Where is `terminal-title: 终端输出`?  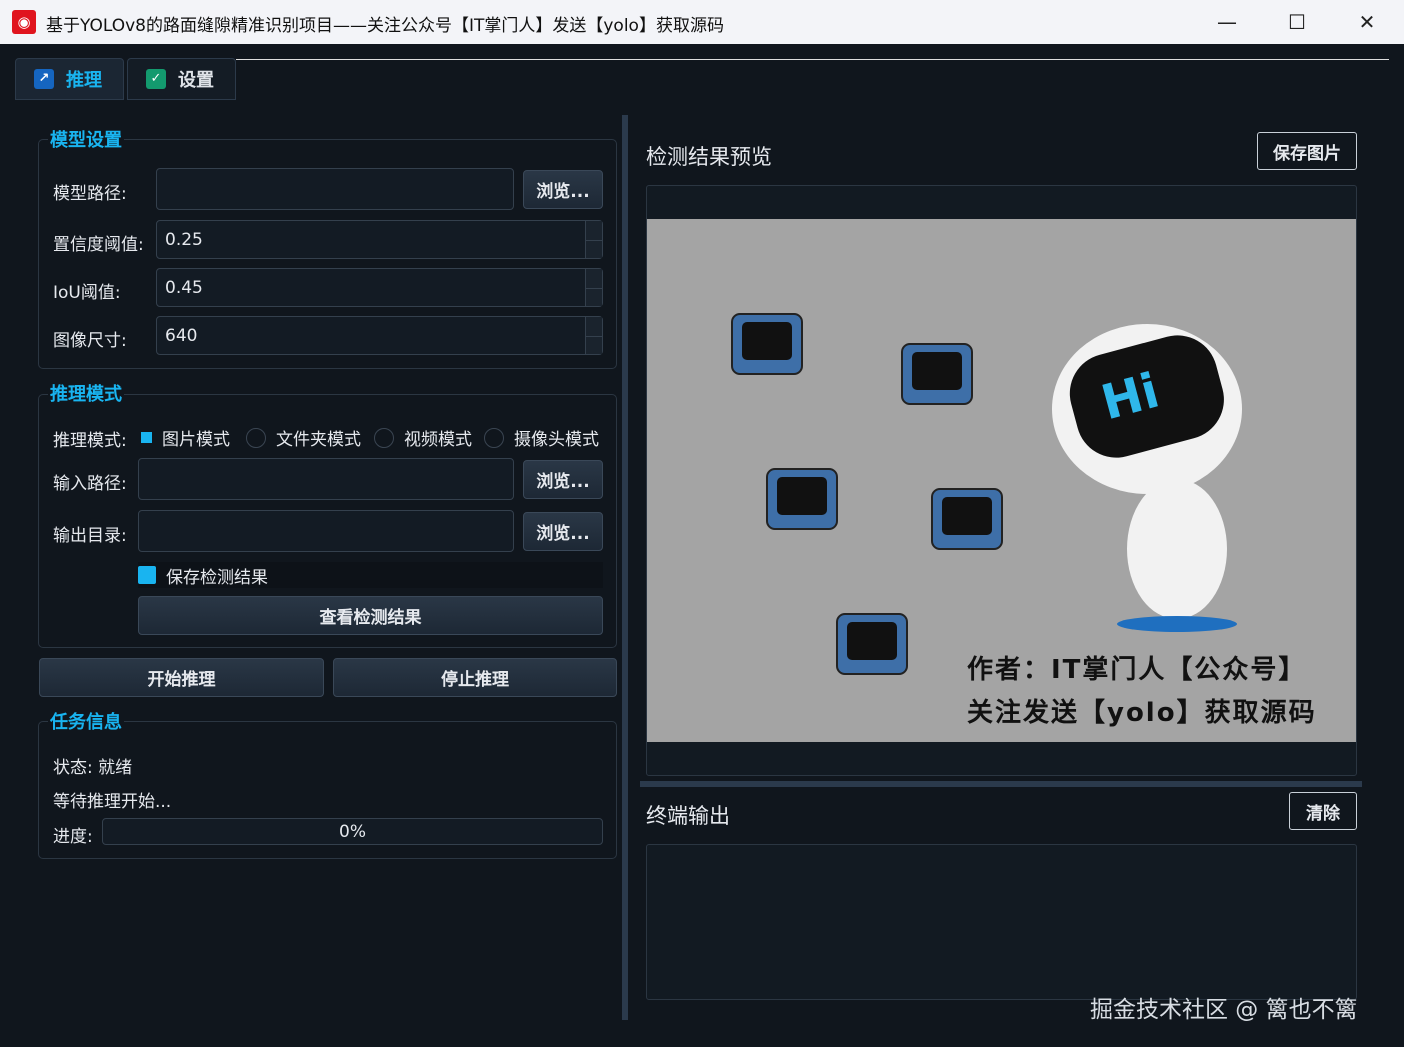 terminal-title: 终端输出 is located at coordinates (688, 816).